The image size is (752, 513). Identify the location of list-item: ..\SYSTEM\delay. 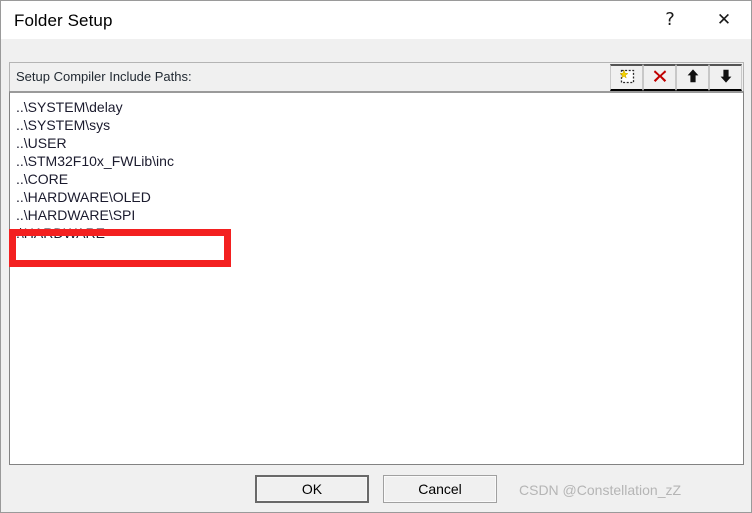
(376, 107).